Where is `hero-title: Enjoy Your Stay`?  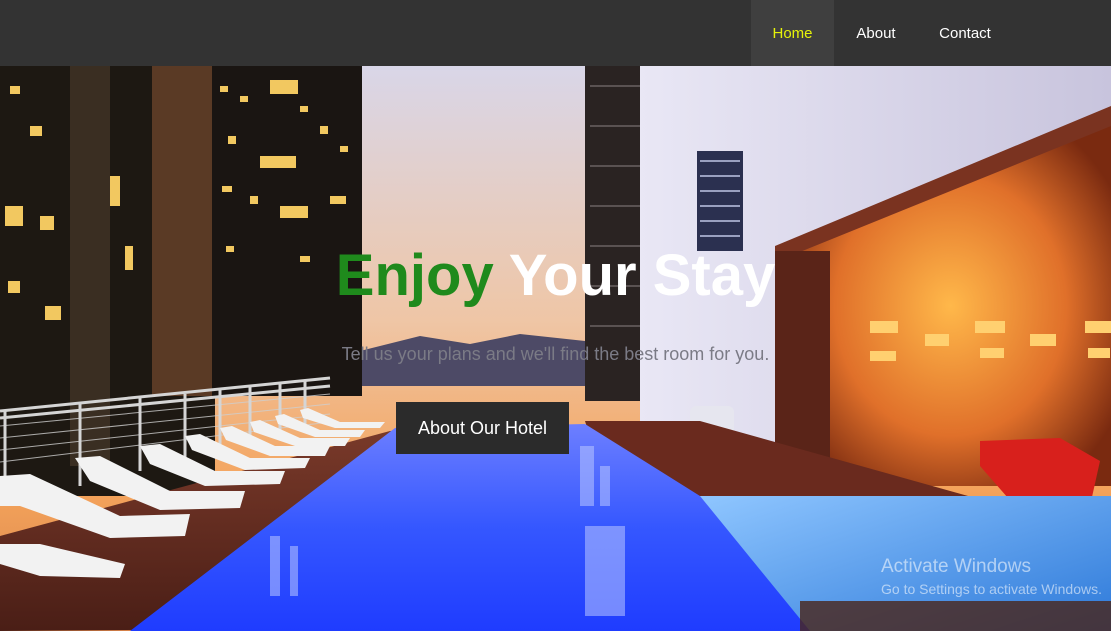 hero-title: Enjoy Your Stay is located at coordinates (555, 275).